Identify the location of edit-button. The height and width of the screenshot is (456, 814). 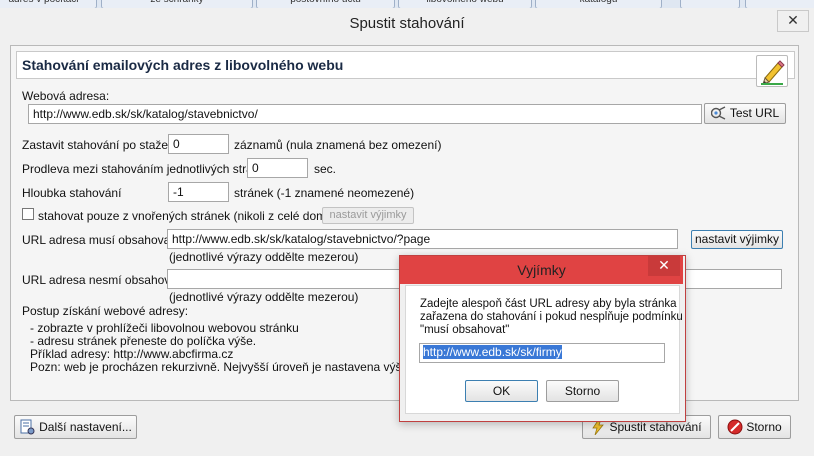
(772, 71).